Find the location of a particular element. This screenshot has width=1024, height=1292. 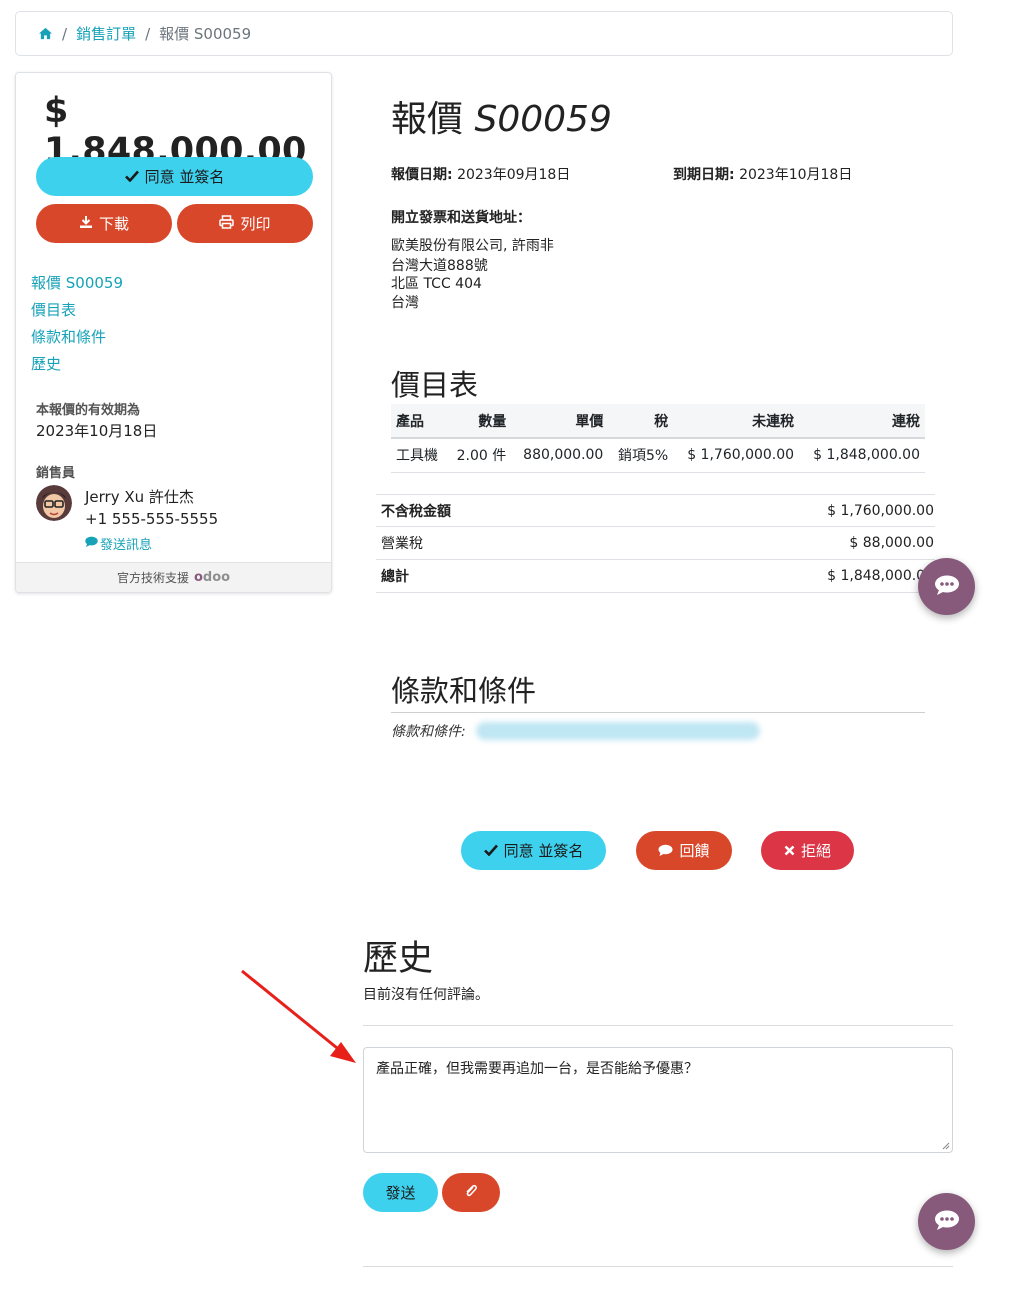

print-button: 列印 is located at coordinates (245, 223).